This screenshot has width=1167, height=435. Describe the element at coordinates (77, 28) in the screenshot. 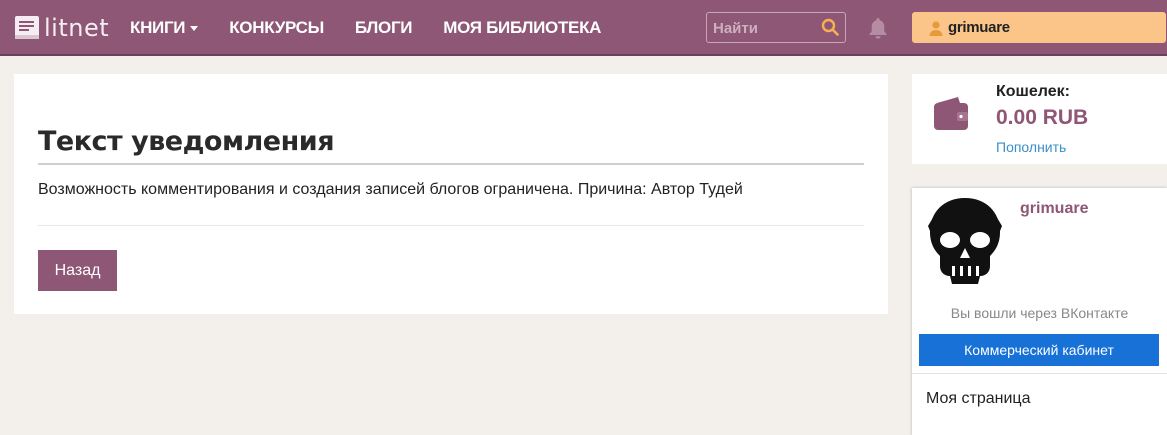

I see `logo-text: litnet` at that location.